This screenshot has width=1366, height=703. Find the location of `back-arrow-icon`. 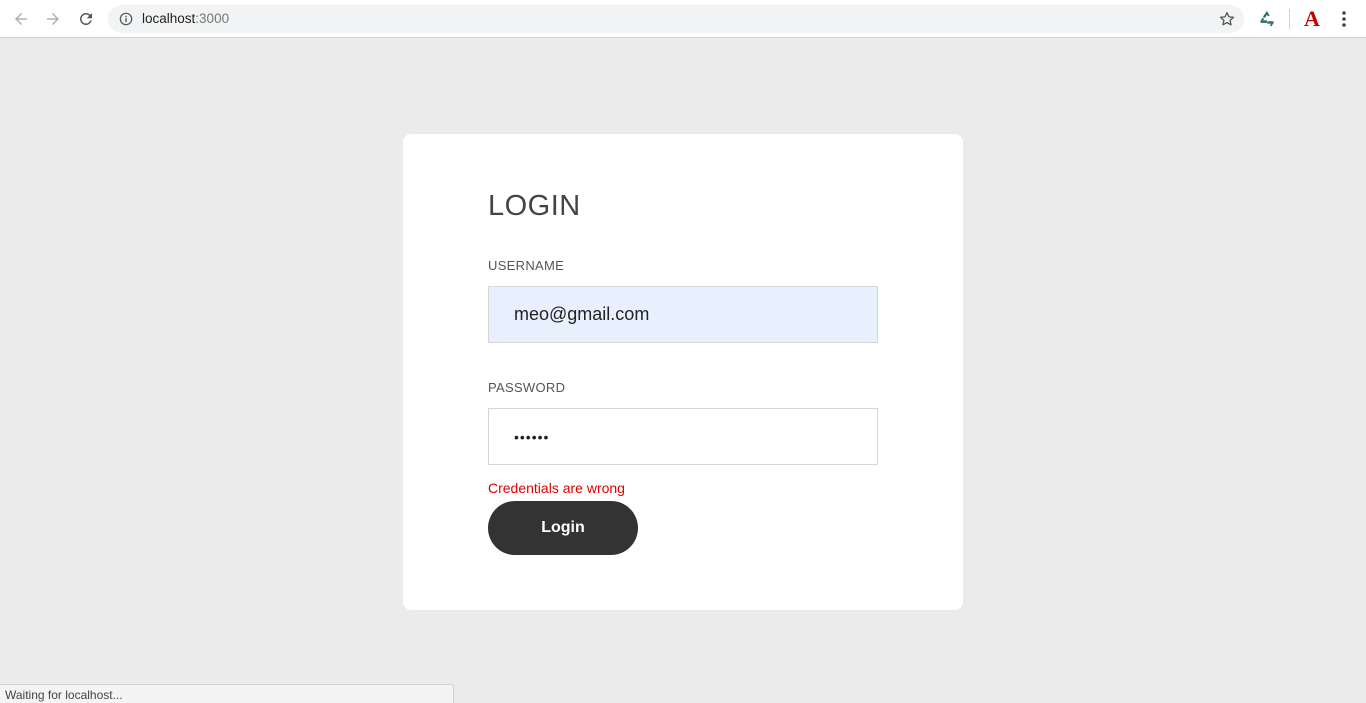

back-arrow-icon is located at coordinates (21, 19).